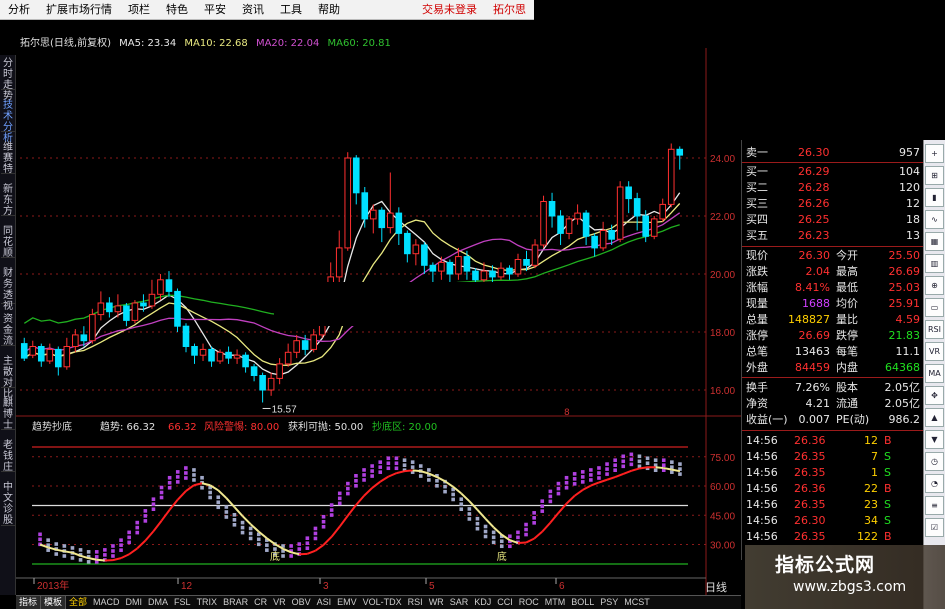 This screenshot has height=609, width=945. Describe the element at coordinates (301, 602) in the screenshot. I see `indicator-tab-11: OBV` at that location.